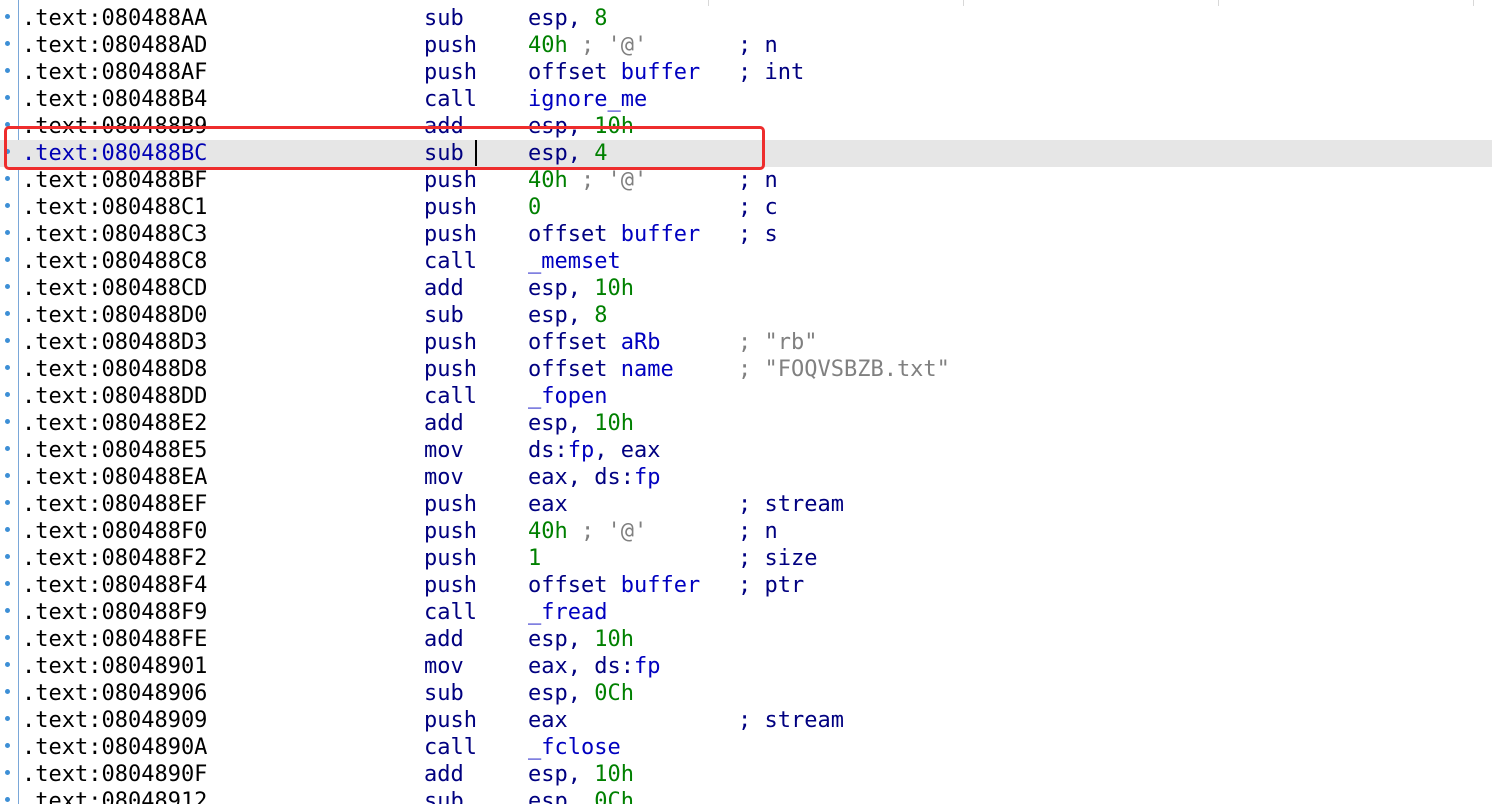  What do you see at coordinates (114, 639) in the screenshot?
I see `line-address: .text:080488FE` at bounding box center [114, 639].